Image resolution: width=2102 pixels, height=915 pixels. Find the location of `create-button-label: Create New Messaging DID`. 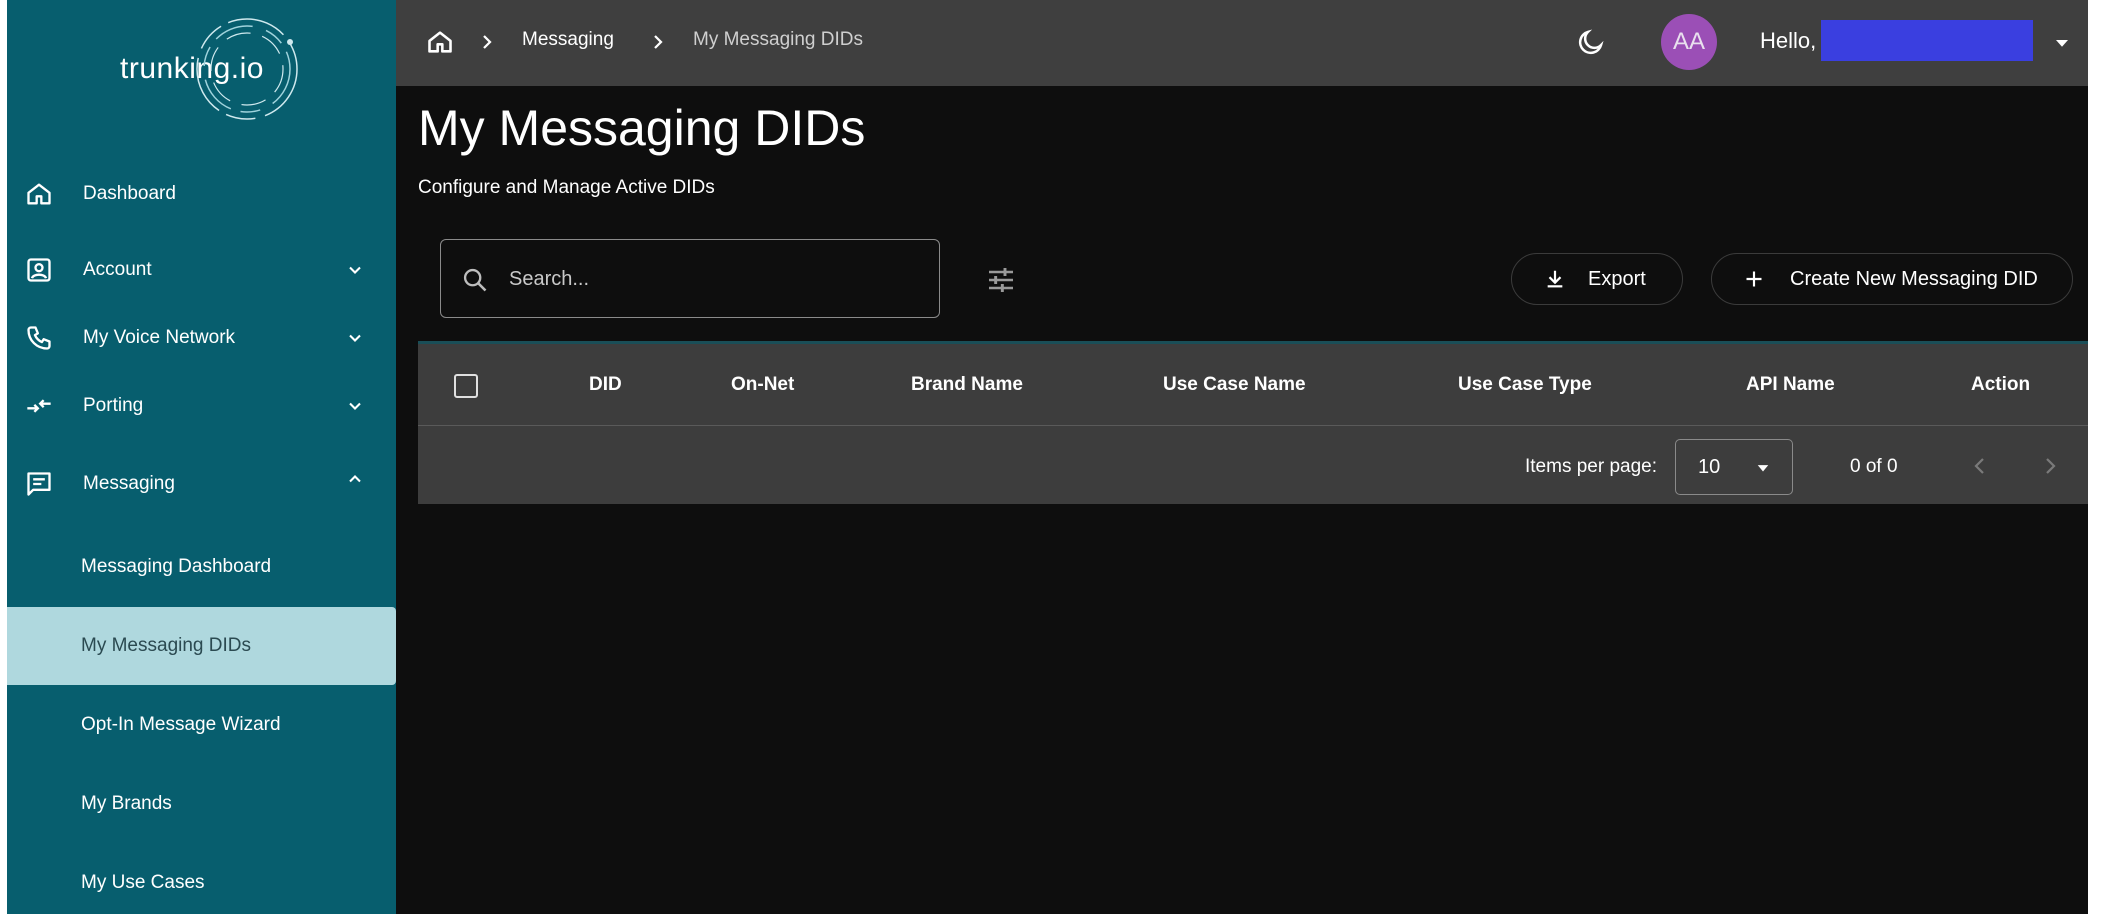

create-button-label: Create New Messaging DID is located at coordinates (1914, 278).